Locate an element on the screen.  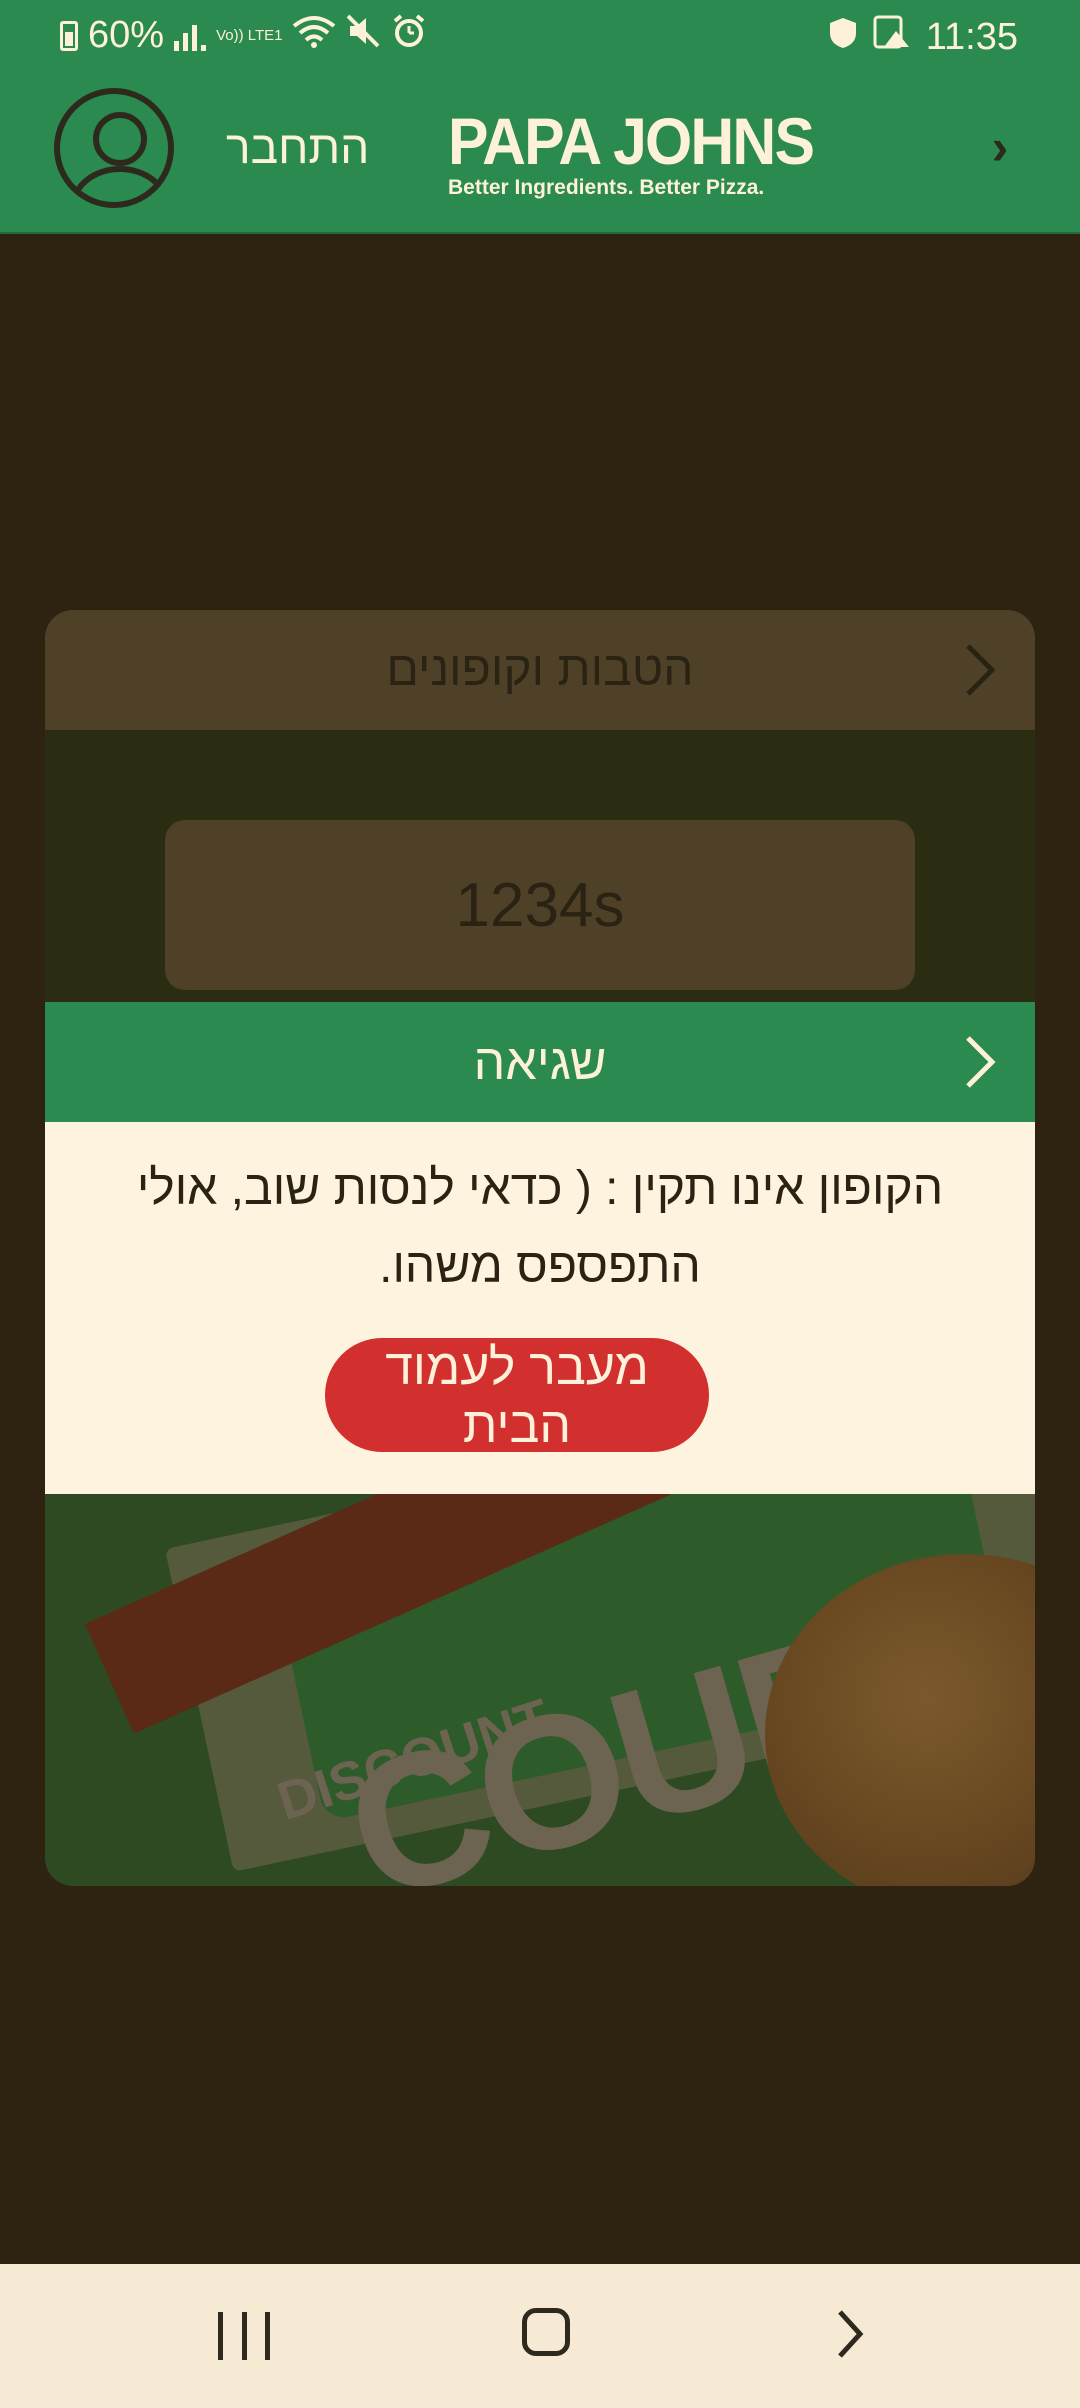
recents-icon is located at coordinates (244, 2336).